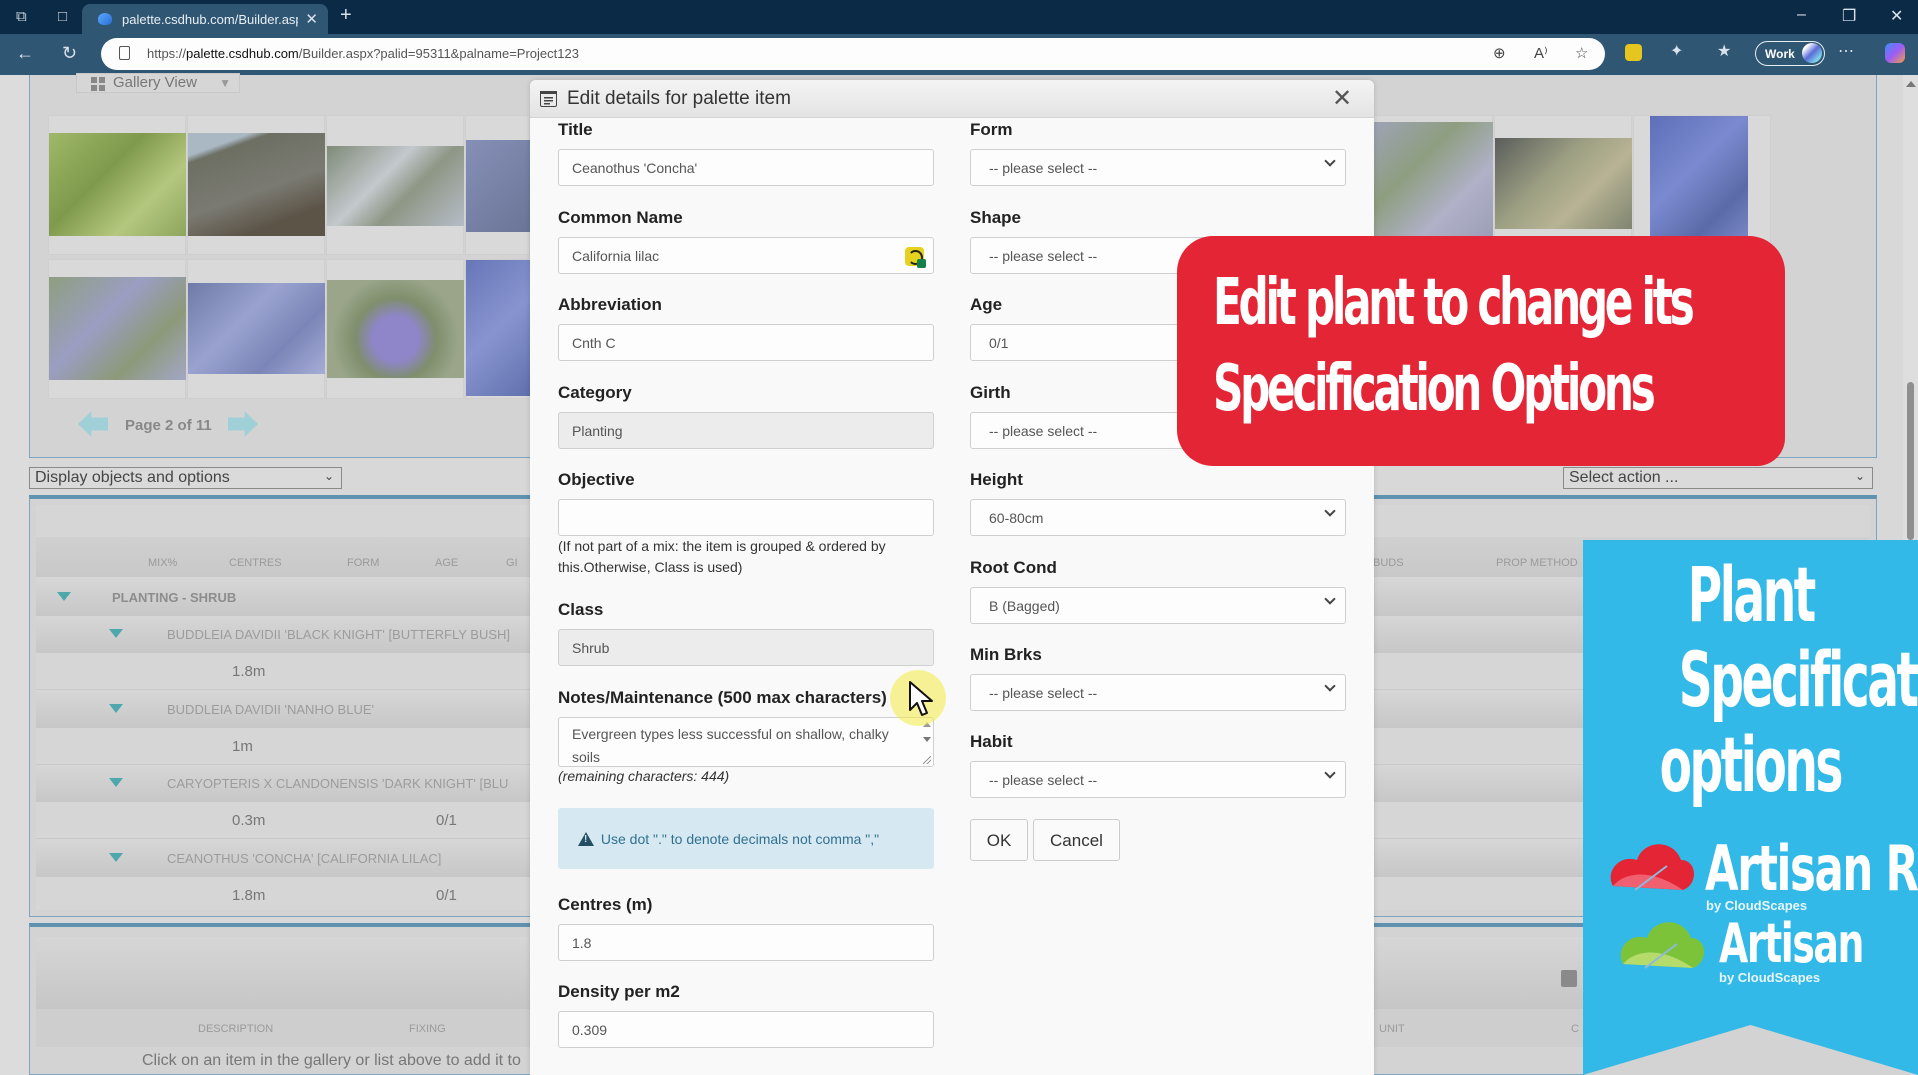 This screenshot has height=1075, width=1918. Describe the element at coordinates (225, 83) in the screenshot. I see `caret-down-icon: ▼` at that location.